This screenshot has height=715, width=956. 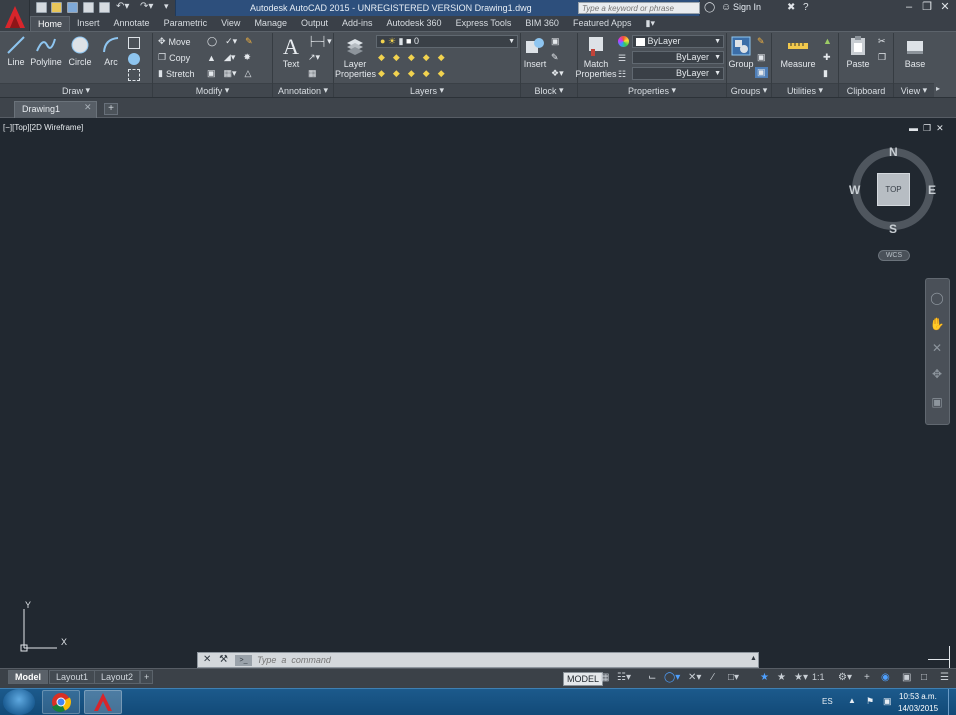 What do you see at coordinates (104, 7) in the screenshot?
I see `plot-icon` at bounding box center [104, 7].